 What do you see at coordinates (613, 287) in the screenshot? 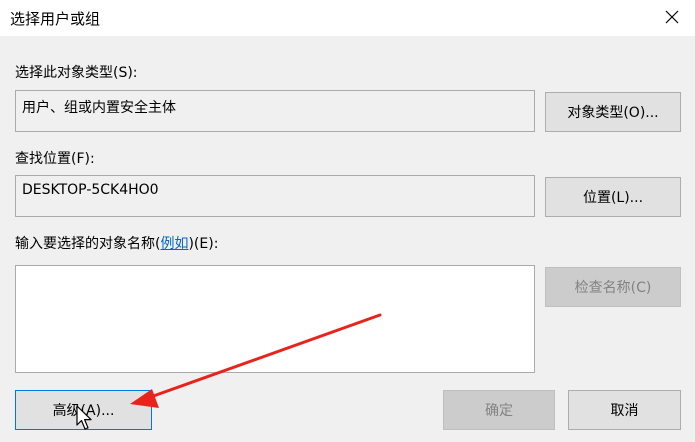
I see `check-names-button: 检查名称(C)` at bounding box center [613, 287].